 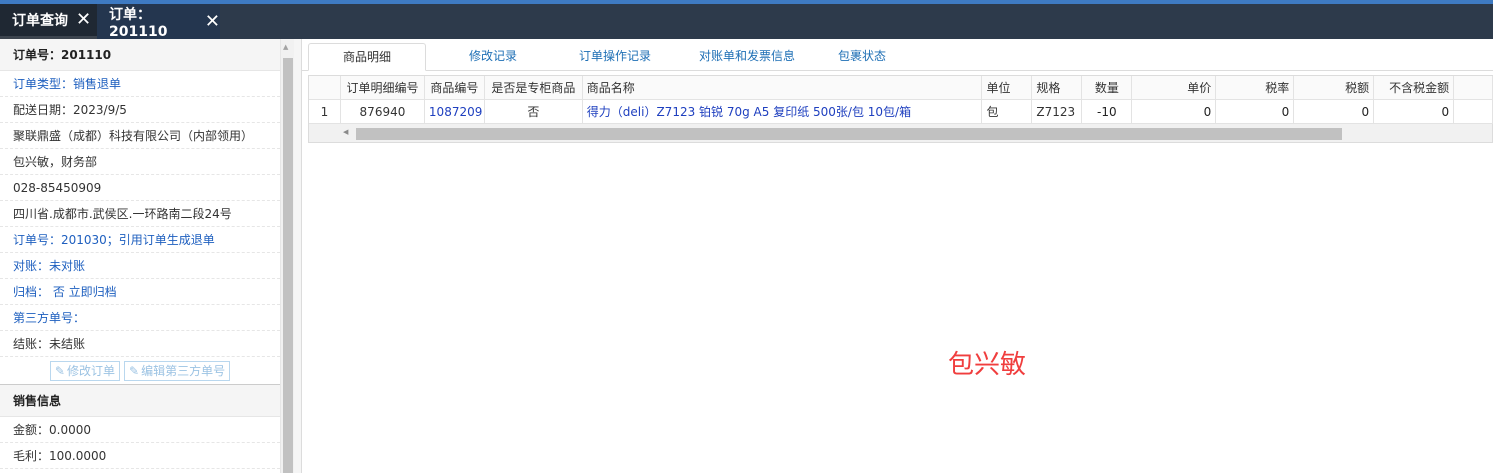 What do you see at coordinates (140, 266) in the screenshot?
I see `reconcile-status: 对账：未对账` at bounding box center [140, 266].